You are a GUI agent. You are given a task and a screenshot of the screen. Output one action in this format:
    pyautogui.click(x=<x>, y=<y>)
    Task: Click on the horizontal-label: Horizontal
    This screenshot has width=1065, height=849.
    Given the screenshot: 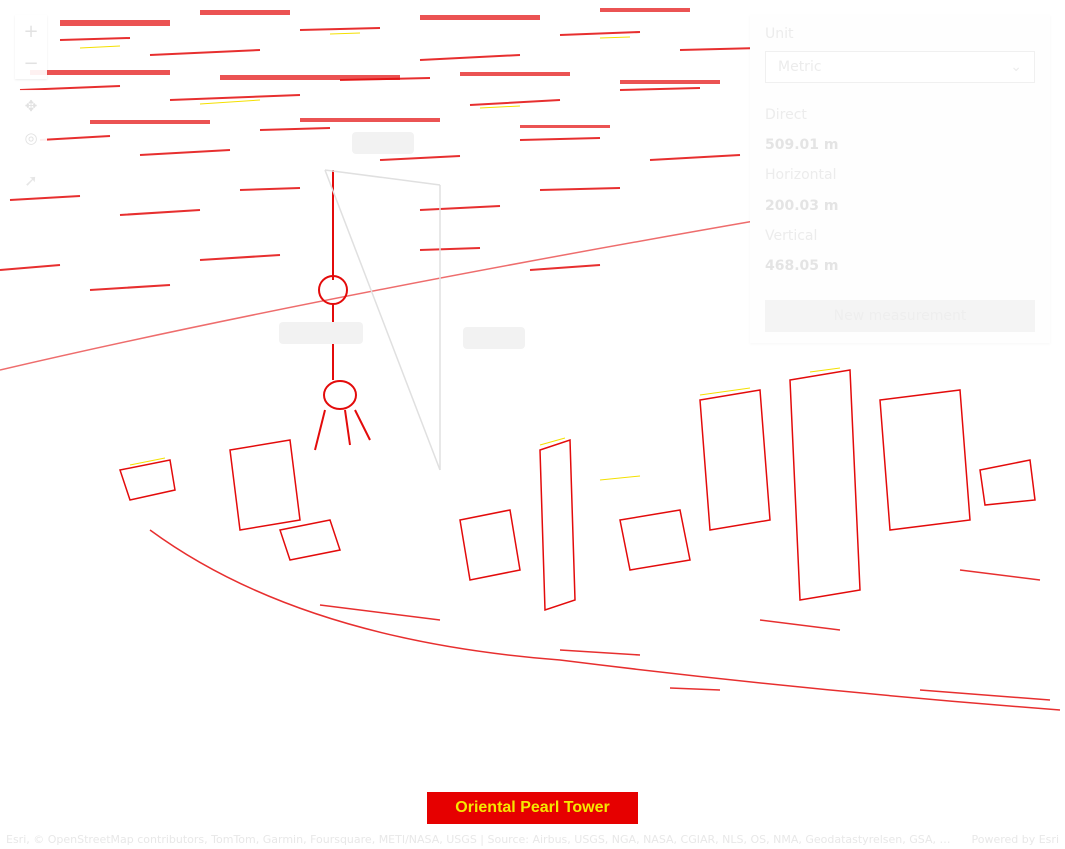 What is the action you would take?
    pyautogui.click(x=801, y=175)
    